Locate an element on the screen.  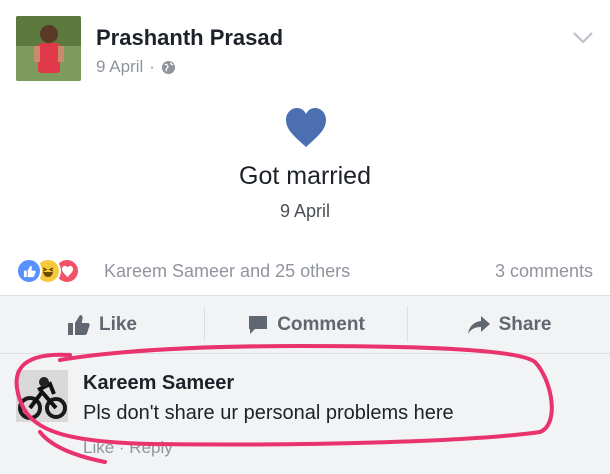
author-avatar is located at coordinates (48, 48).